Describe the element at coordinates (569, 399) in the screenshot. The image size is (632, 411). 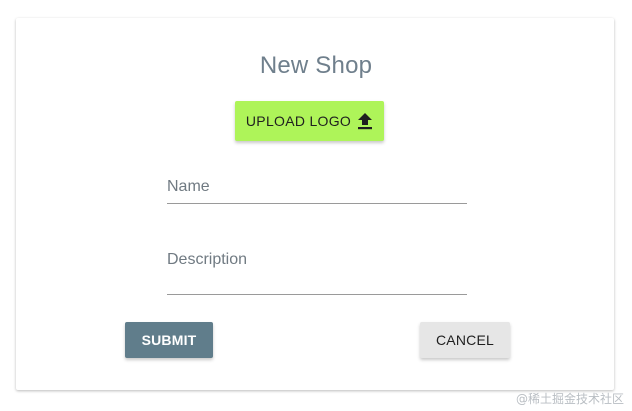
I see `watermark: @稀土掘金技术社区` at that location.